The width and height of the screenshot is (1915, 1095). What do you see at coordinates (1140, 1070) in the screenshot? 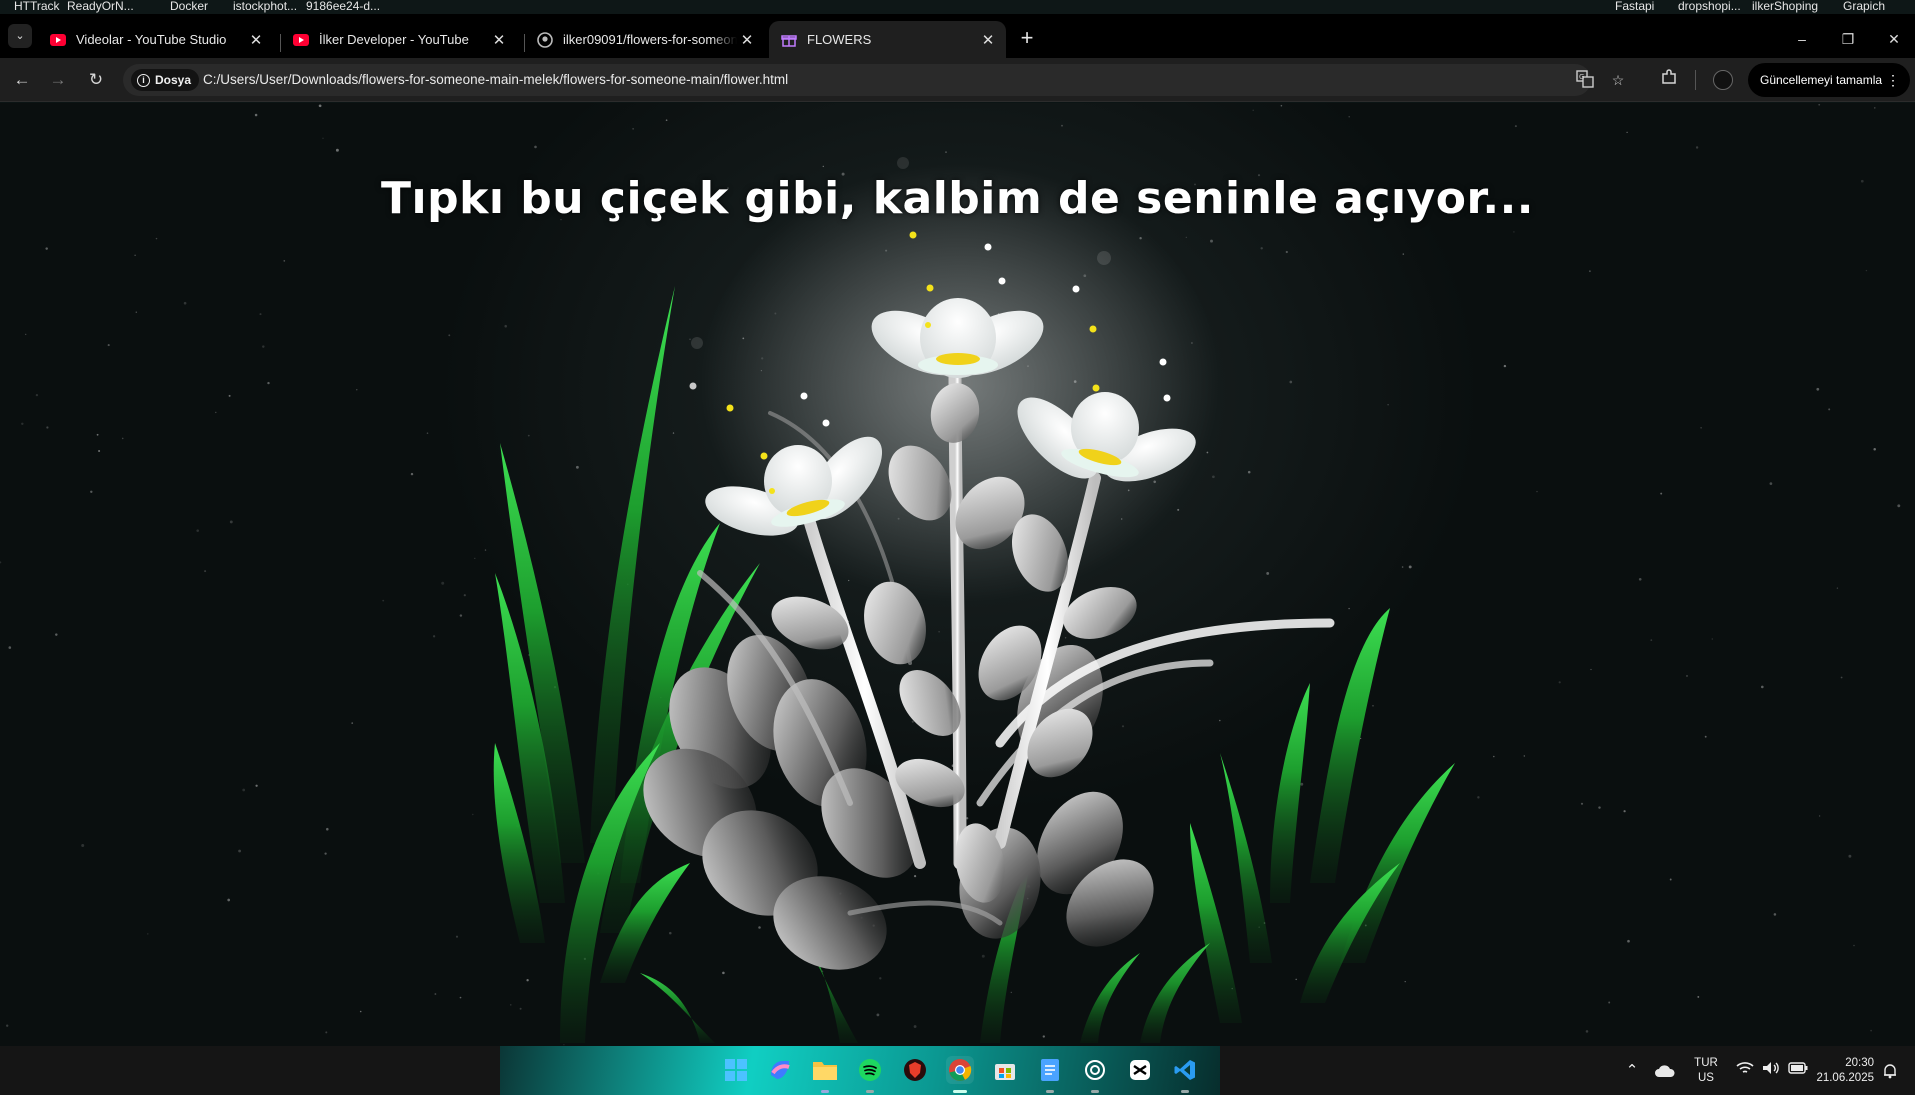
I see `capcut-icon` at bounding box center [1140, 1070].